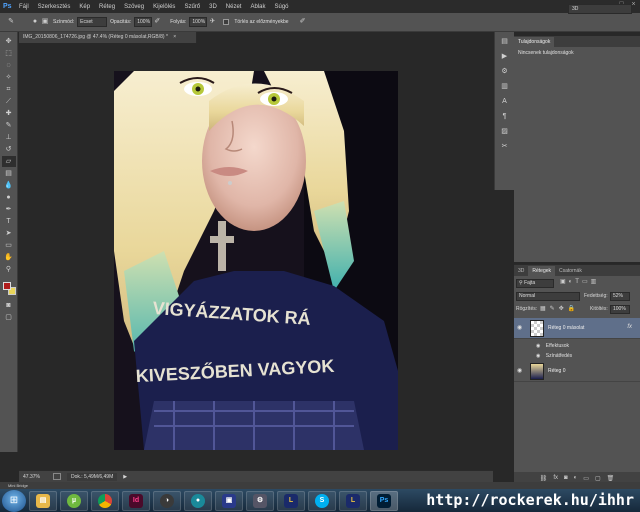 This screenshot has width=640, height=512. What do you see at coordinates (9, 209) in the screenshot?
I see `pen-tool-icon: ✒` at bounding box center [9, 209].